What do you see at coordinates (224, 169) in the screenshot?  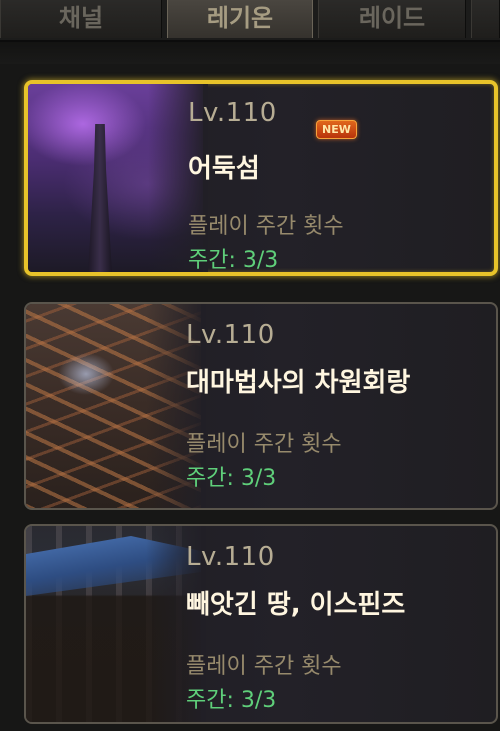 I see `dungeon-name: 어둑섬` at bounding box center [224, 169].